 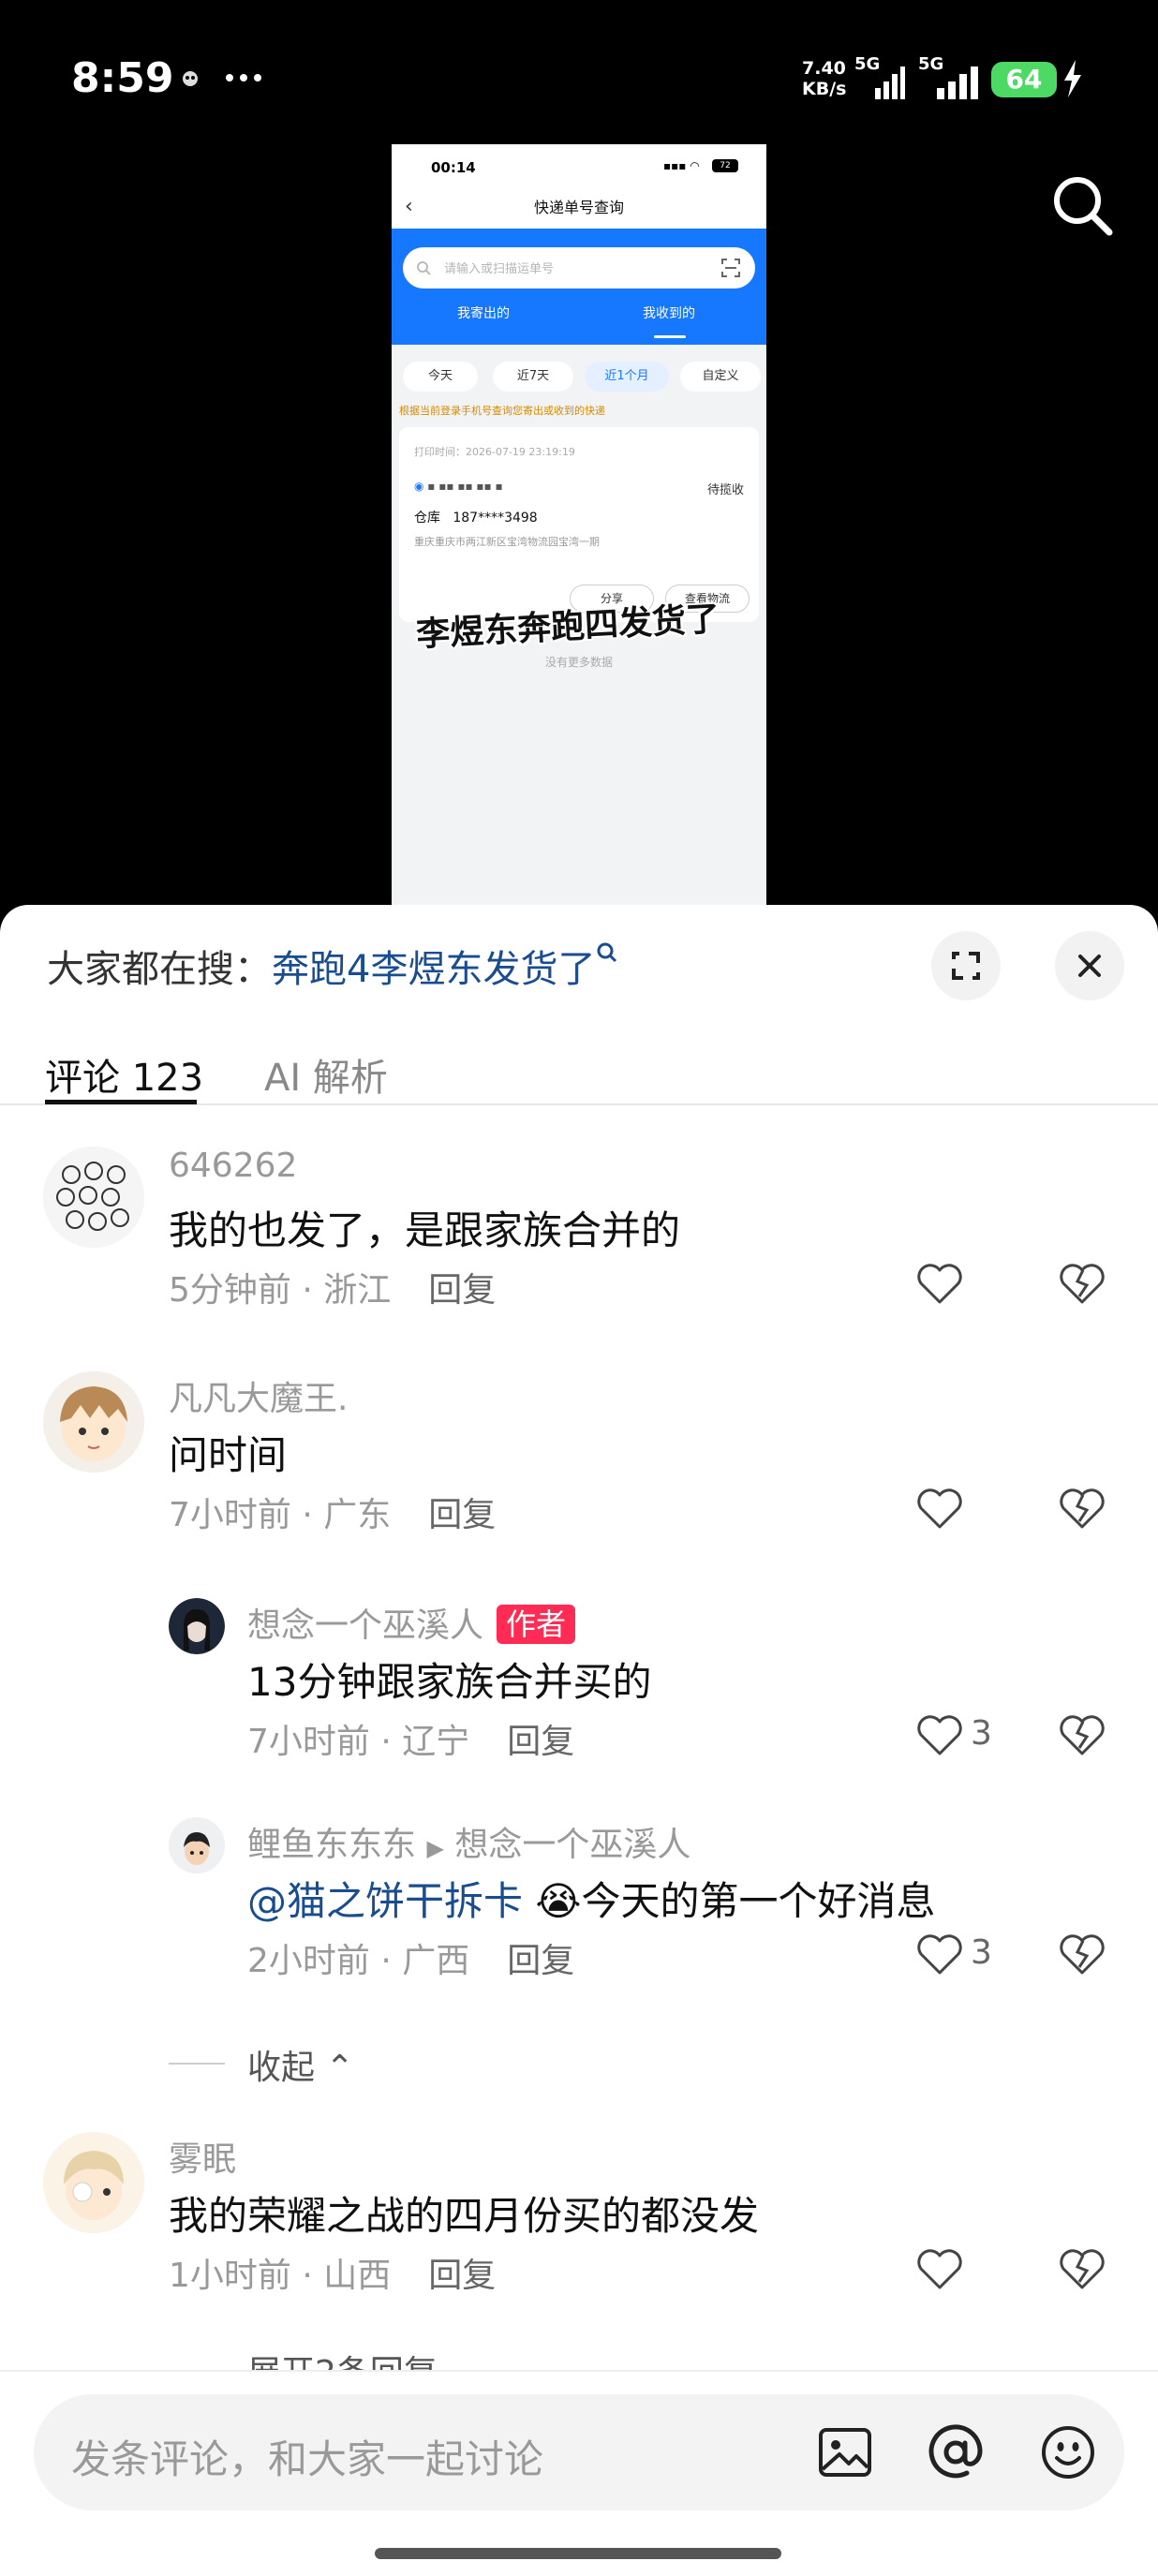 I want to click on comment-meta: 5分钟前 · 浙江 回复, so click(x=332, y=1287).